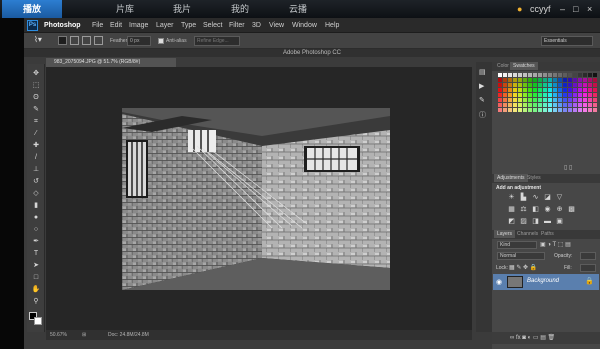 The height and width of the screenshot is (349, 600). What do you see at coordinates (36, 230) in the screenshot?
I see `dodge-tool-icon: ○` at bounding box center [36, 230].